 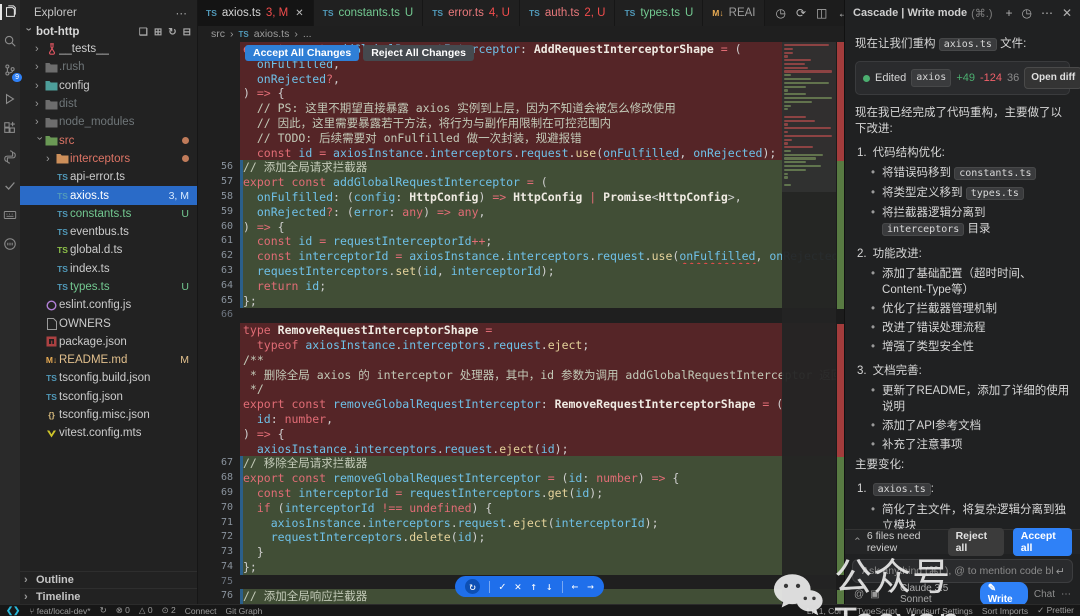 What do you see at coordinates (859, 594) in the screenshot?
I see `mention-icon: @` at bounding box center [859, 594].